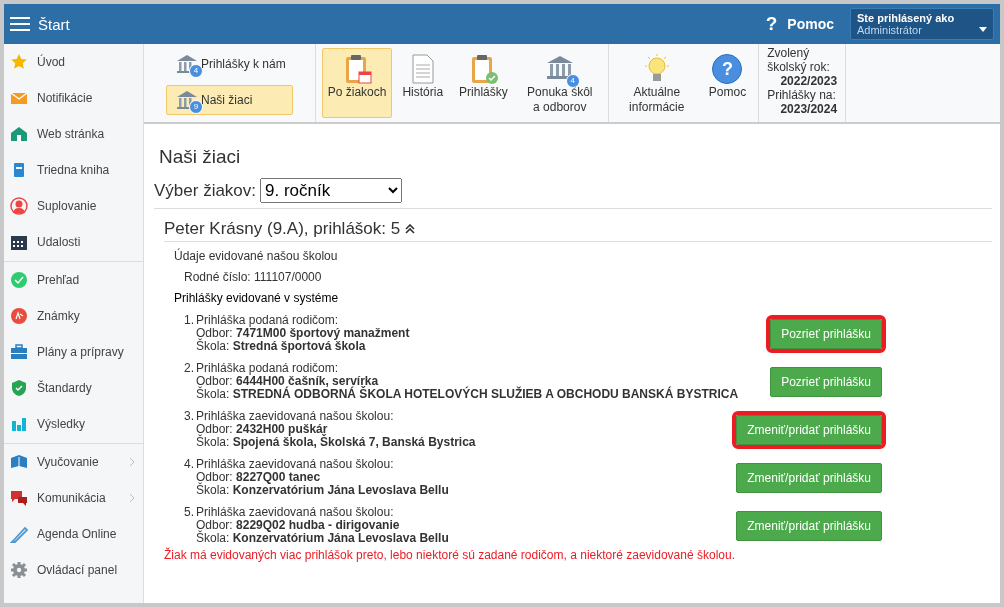 The width and height of the screenshot is (1004, 607). I want to click on toolbar-button: Prihlášky, so click(483, 83).